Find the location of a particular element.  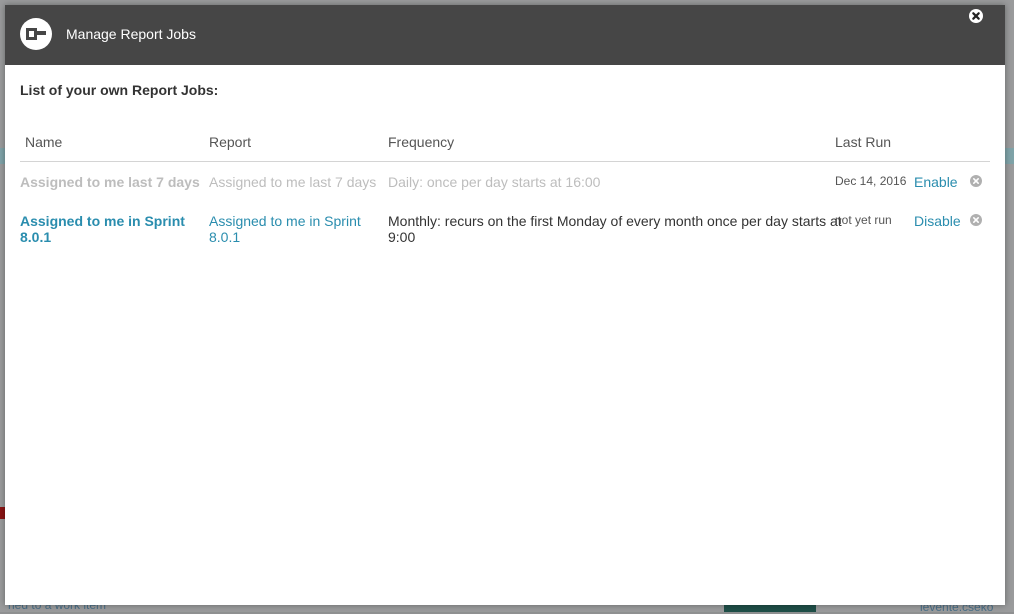

job-last-run: not yet run is located at coordinates (863, 220).